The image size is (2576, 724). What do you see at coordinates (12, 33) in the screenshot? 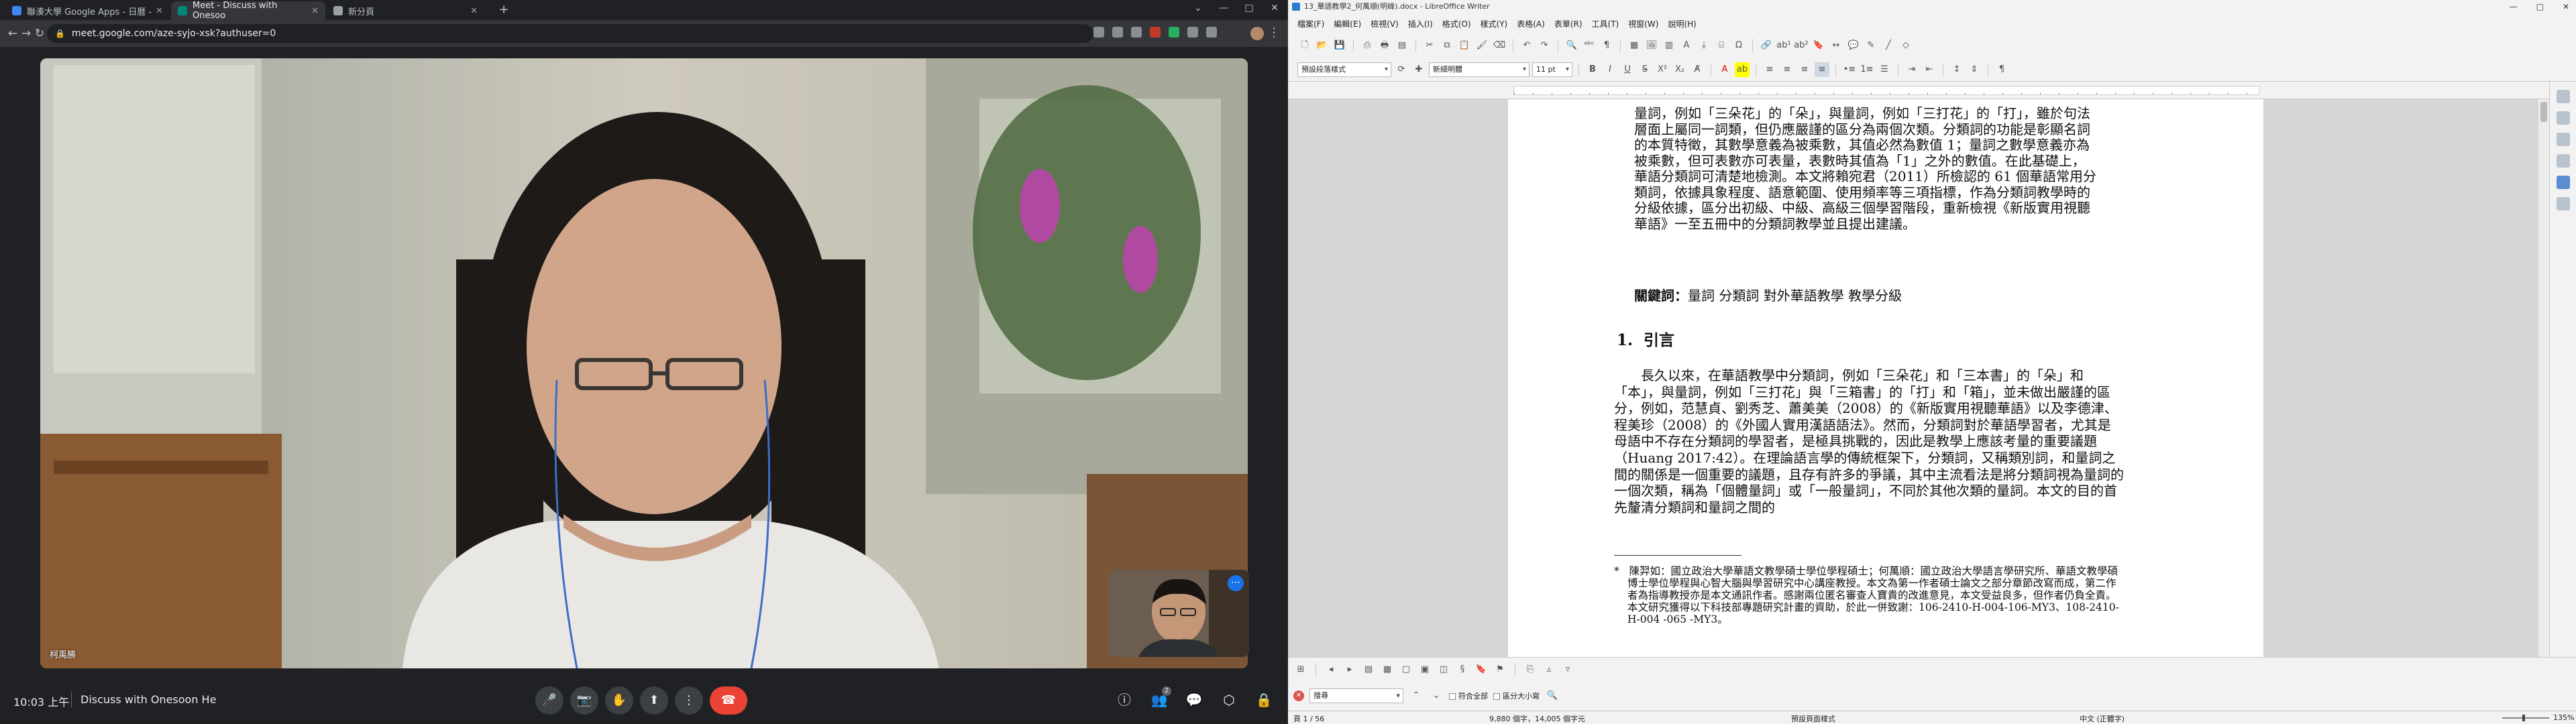
I see `back-icon: ←` at bounding box center [12, 33].